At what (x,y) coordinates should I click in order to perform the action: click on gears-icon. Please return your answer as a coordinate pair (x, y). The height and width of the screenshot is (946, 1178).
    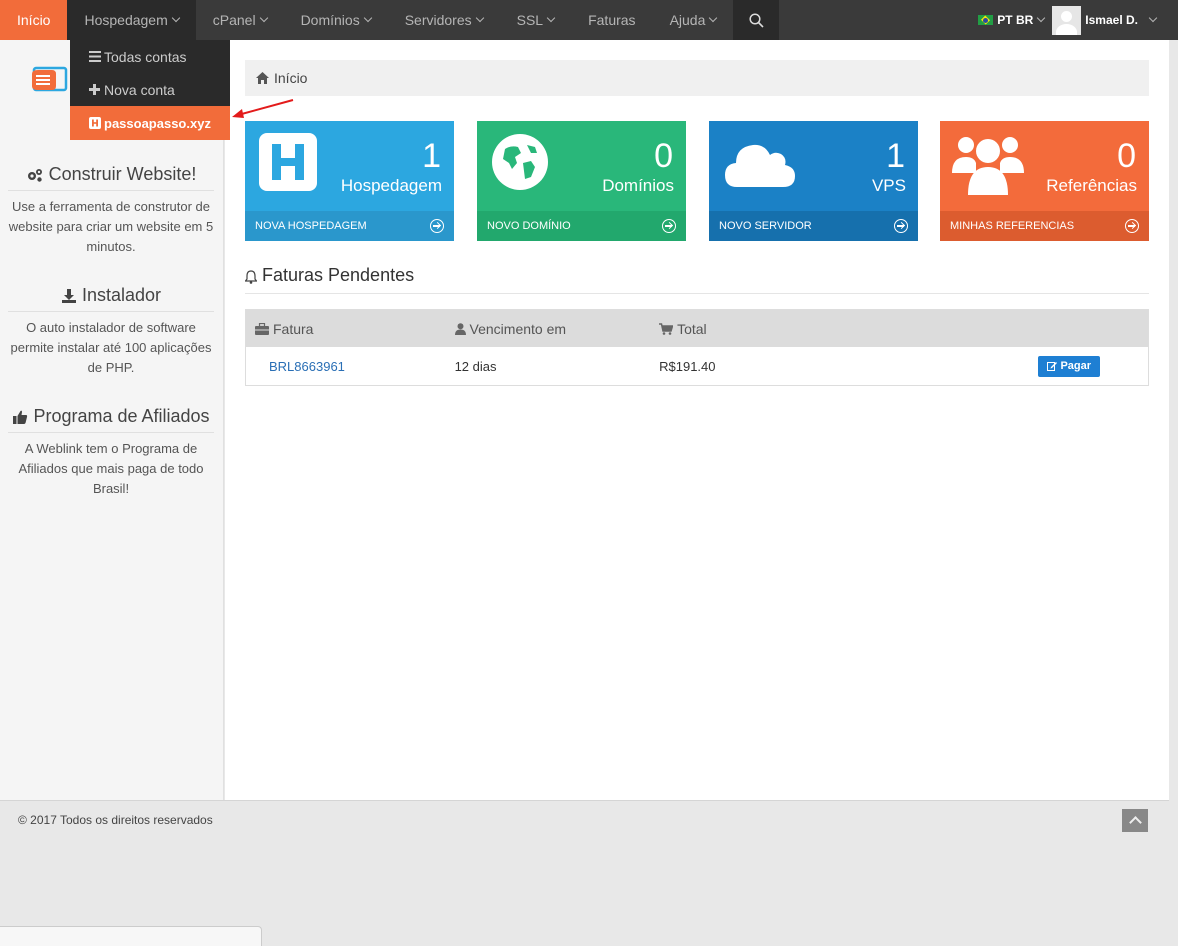
    Looking at the image, I should click on (34, 175).